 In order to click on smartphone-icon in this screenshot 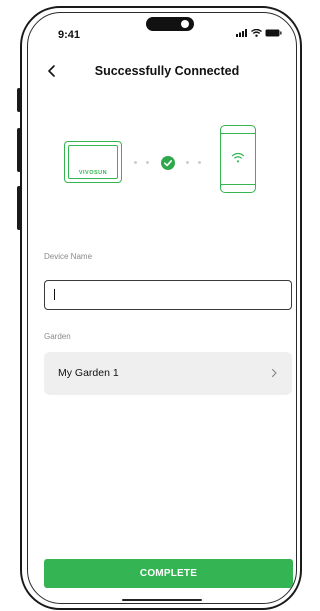, I will do `click(238, 159)`.